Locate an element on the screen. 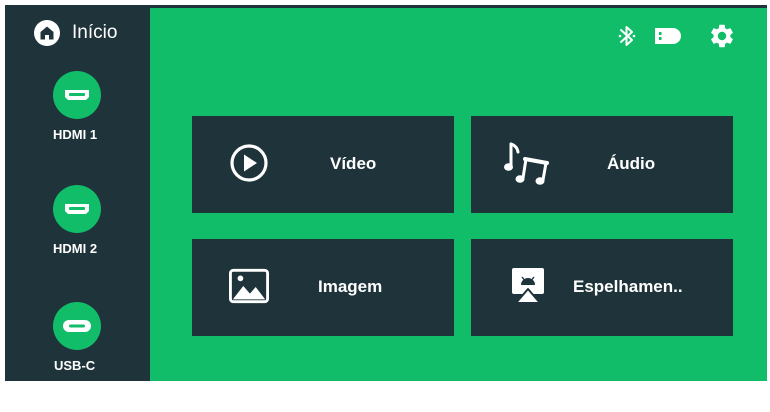  play-circle-icon is located at coordinates (249, 163).